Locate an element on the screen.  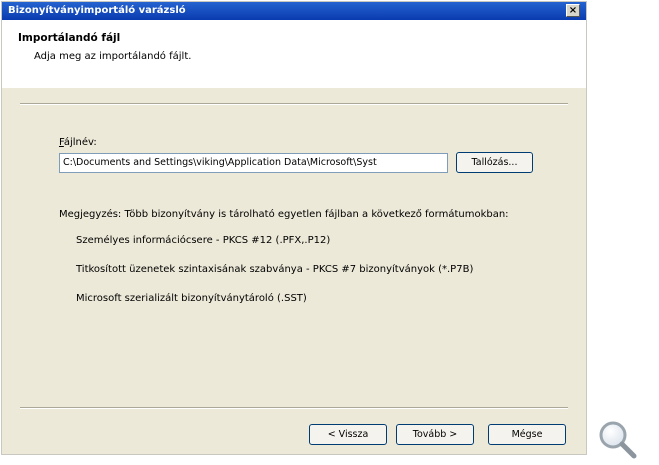
next-button: Tovább > is located at coordinates (435, 434).